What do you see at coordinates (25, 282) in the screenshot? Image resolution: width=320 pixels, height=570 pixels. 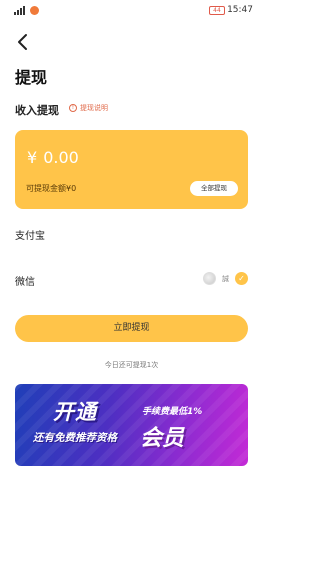 I see `wechat-label: 微信` at bounding box center [25, 282].